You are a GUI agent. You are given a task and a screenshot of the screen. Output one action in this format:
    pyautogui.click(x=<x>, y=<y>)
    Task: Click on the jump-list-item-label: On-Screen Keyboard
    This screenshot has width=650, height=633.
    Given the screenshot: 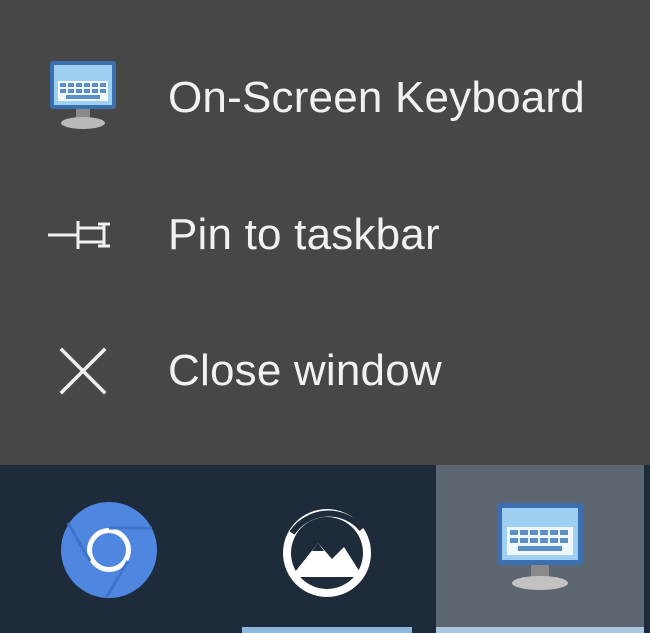 What is the action you would take?
    pyautogui.click(x=376, y=97)
    